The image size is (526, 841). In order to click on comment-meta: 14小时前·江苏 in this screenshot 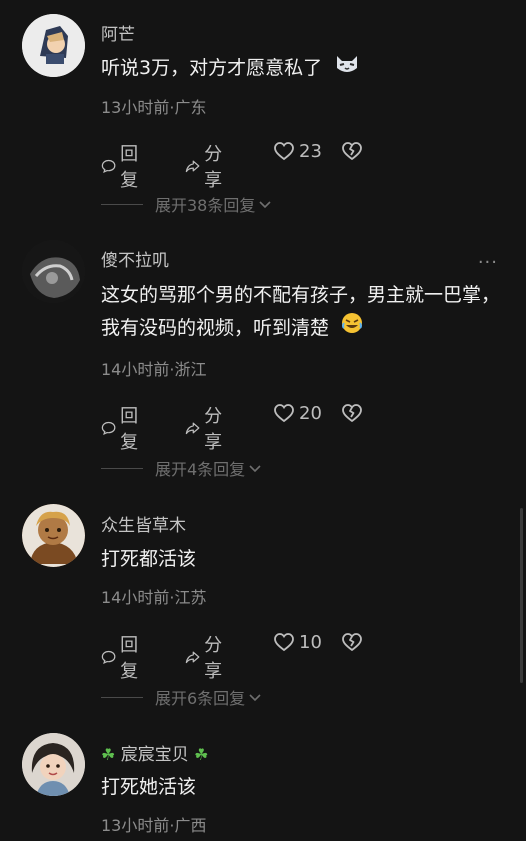, I will do `click(154, 597)`.